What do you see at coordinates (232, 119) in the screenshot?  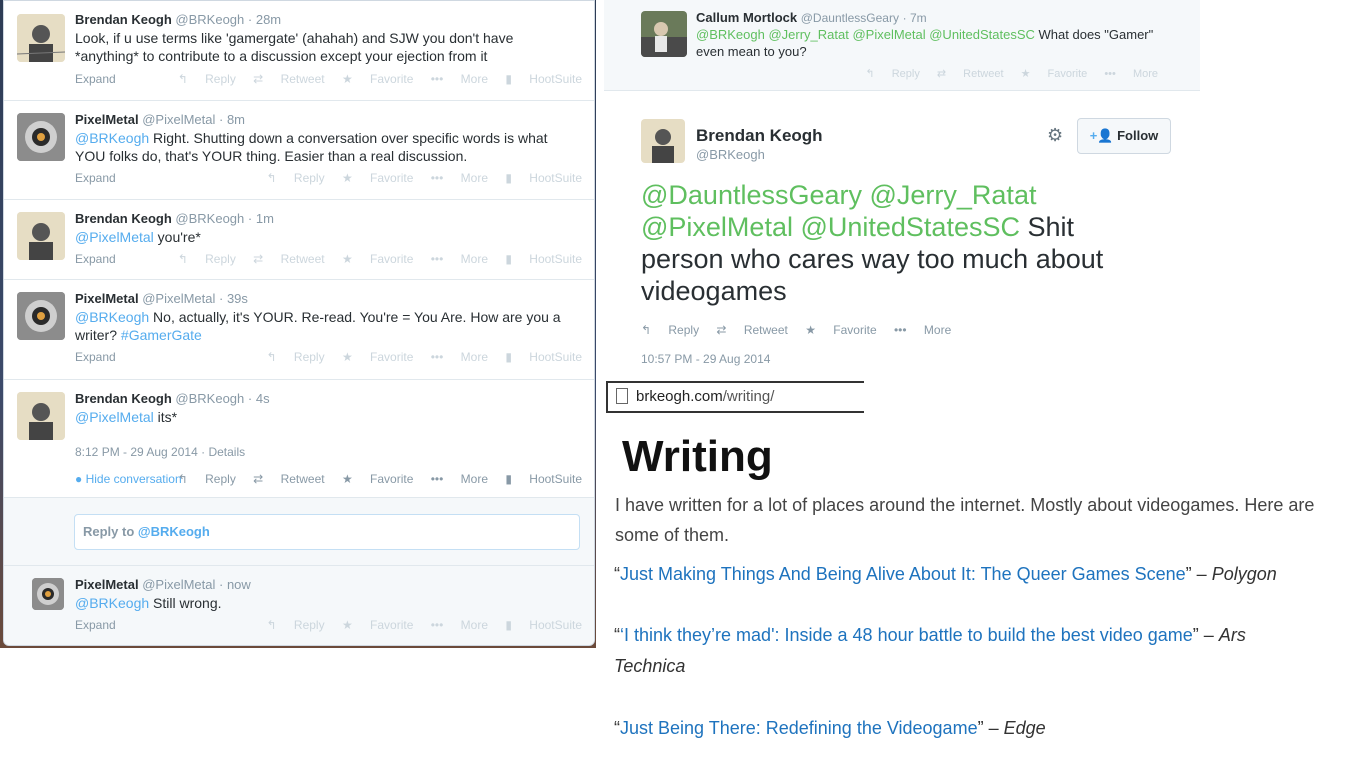 I see `timestamp: · 8m` at bounding box center [232, 119].